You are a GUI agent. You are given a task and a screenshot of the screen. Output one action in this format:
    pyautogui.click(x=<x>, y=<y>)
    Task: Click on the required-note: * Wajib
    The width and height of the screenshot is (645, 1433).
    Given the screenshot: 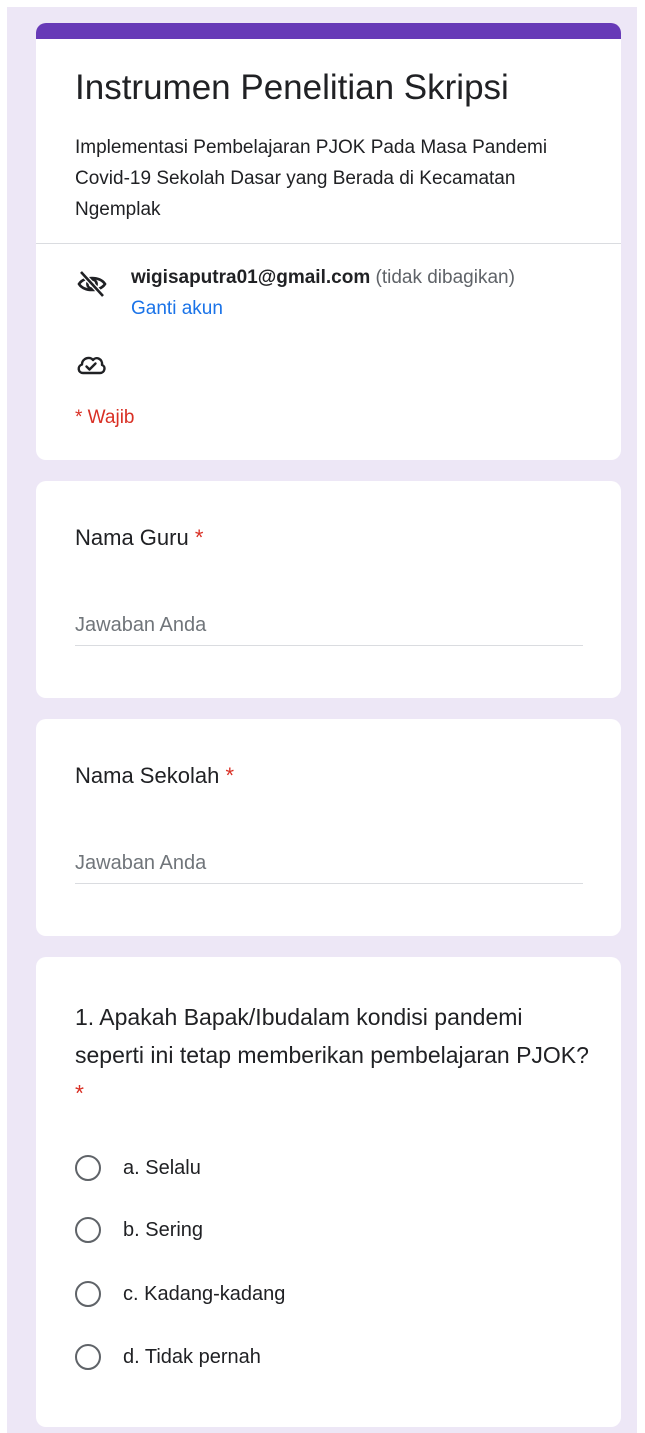 What is the action you would take?
    pyautogui.click(x=105, y=417)
    